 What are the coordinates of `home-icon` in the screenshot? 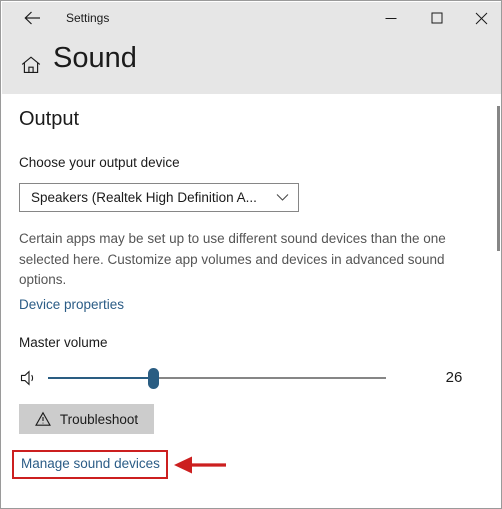 It's located at (31, 65).